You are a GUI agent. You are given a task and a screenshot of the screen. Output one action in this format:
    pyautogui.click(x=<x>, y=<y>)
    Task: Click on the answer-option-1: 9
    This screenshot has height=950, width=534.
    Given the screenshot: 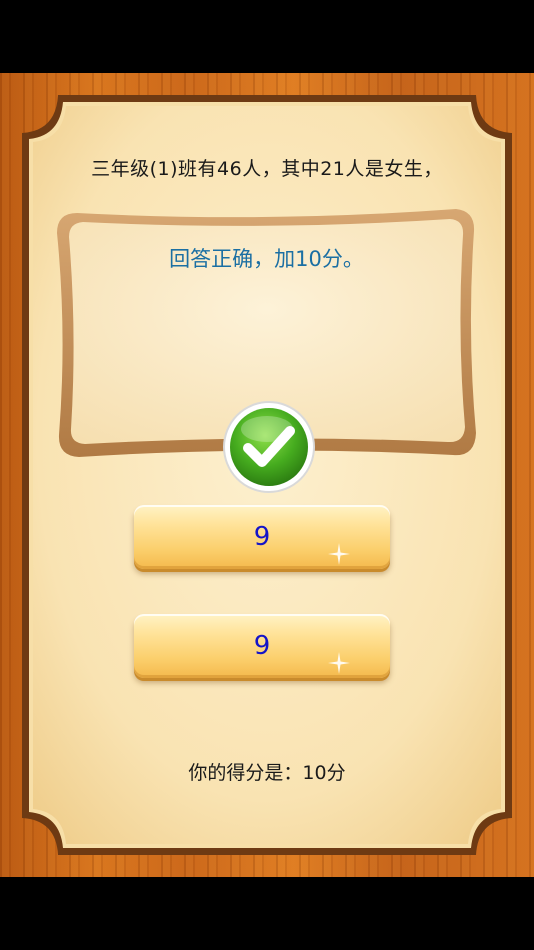 What is the action you would take?
    pyautogui.click(x=262, y=537)
    